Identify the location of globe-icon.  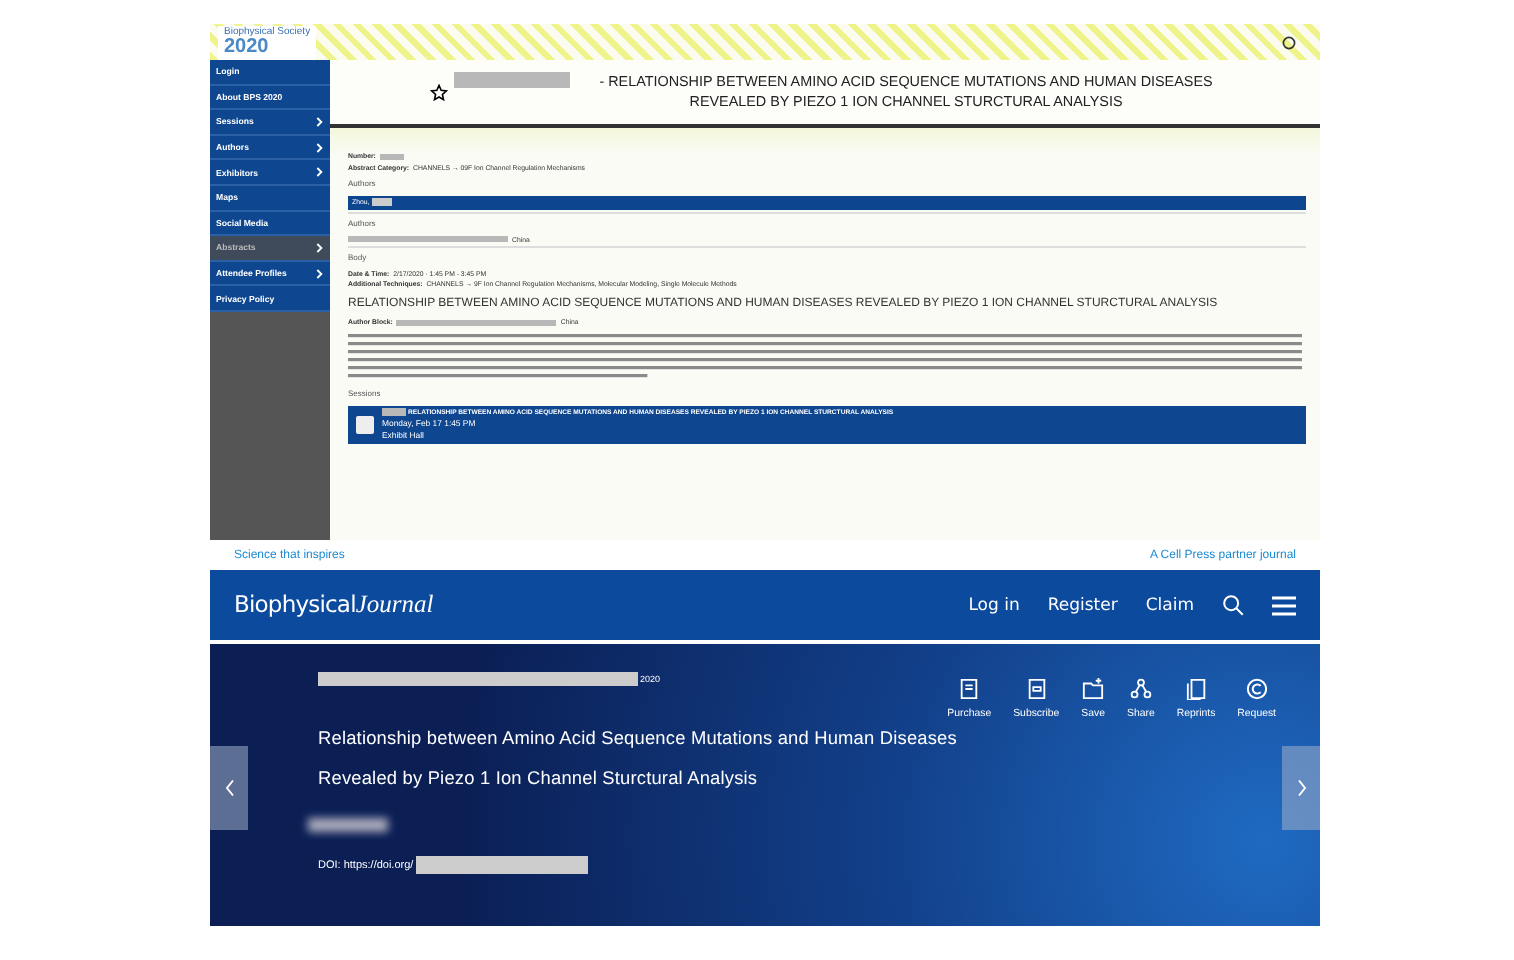
(1289, 42).